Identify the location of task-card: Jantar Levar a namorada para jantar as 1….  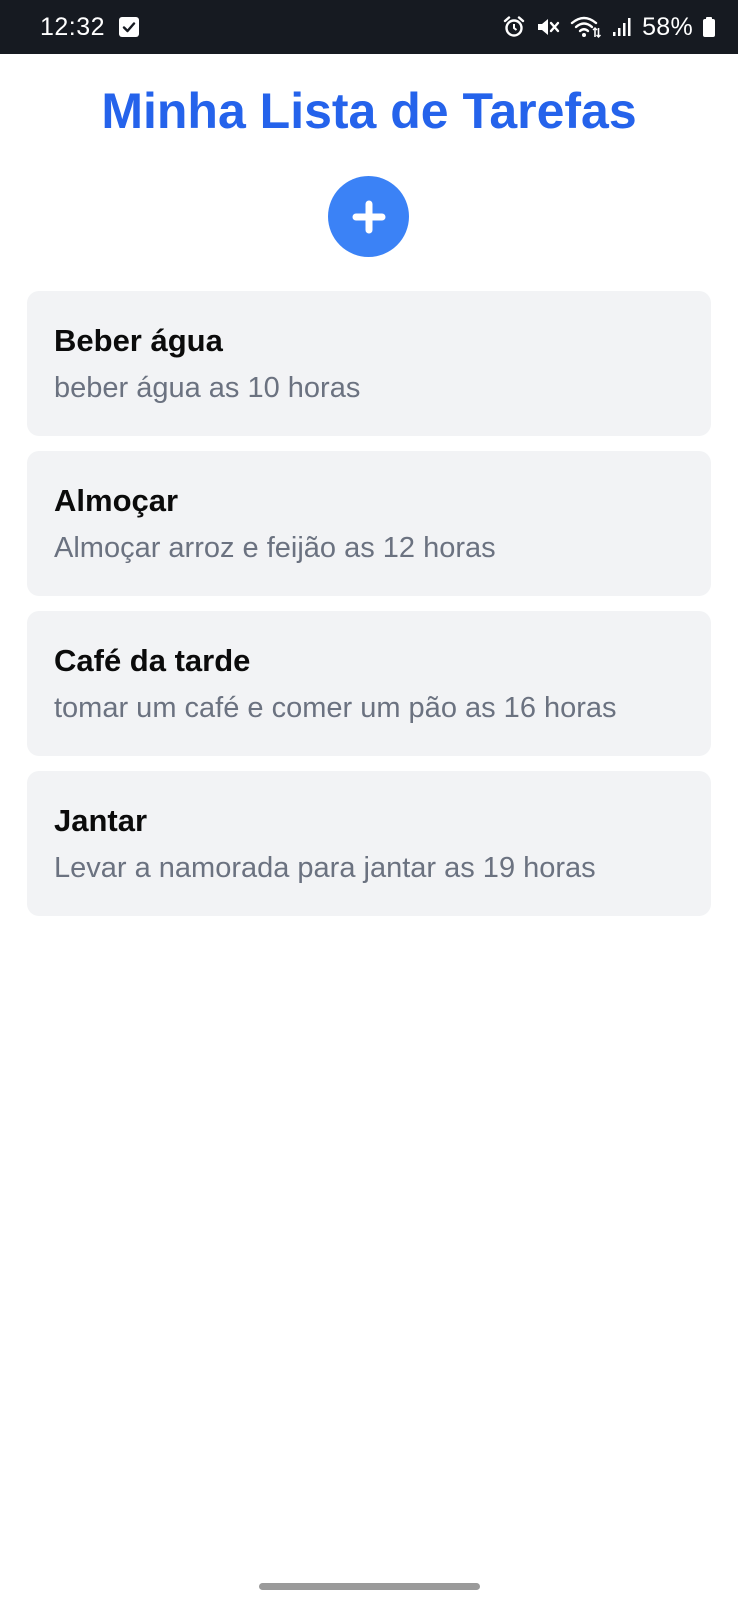
(369, 843).